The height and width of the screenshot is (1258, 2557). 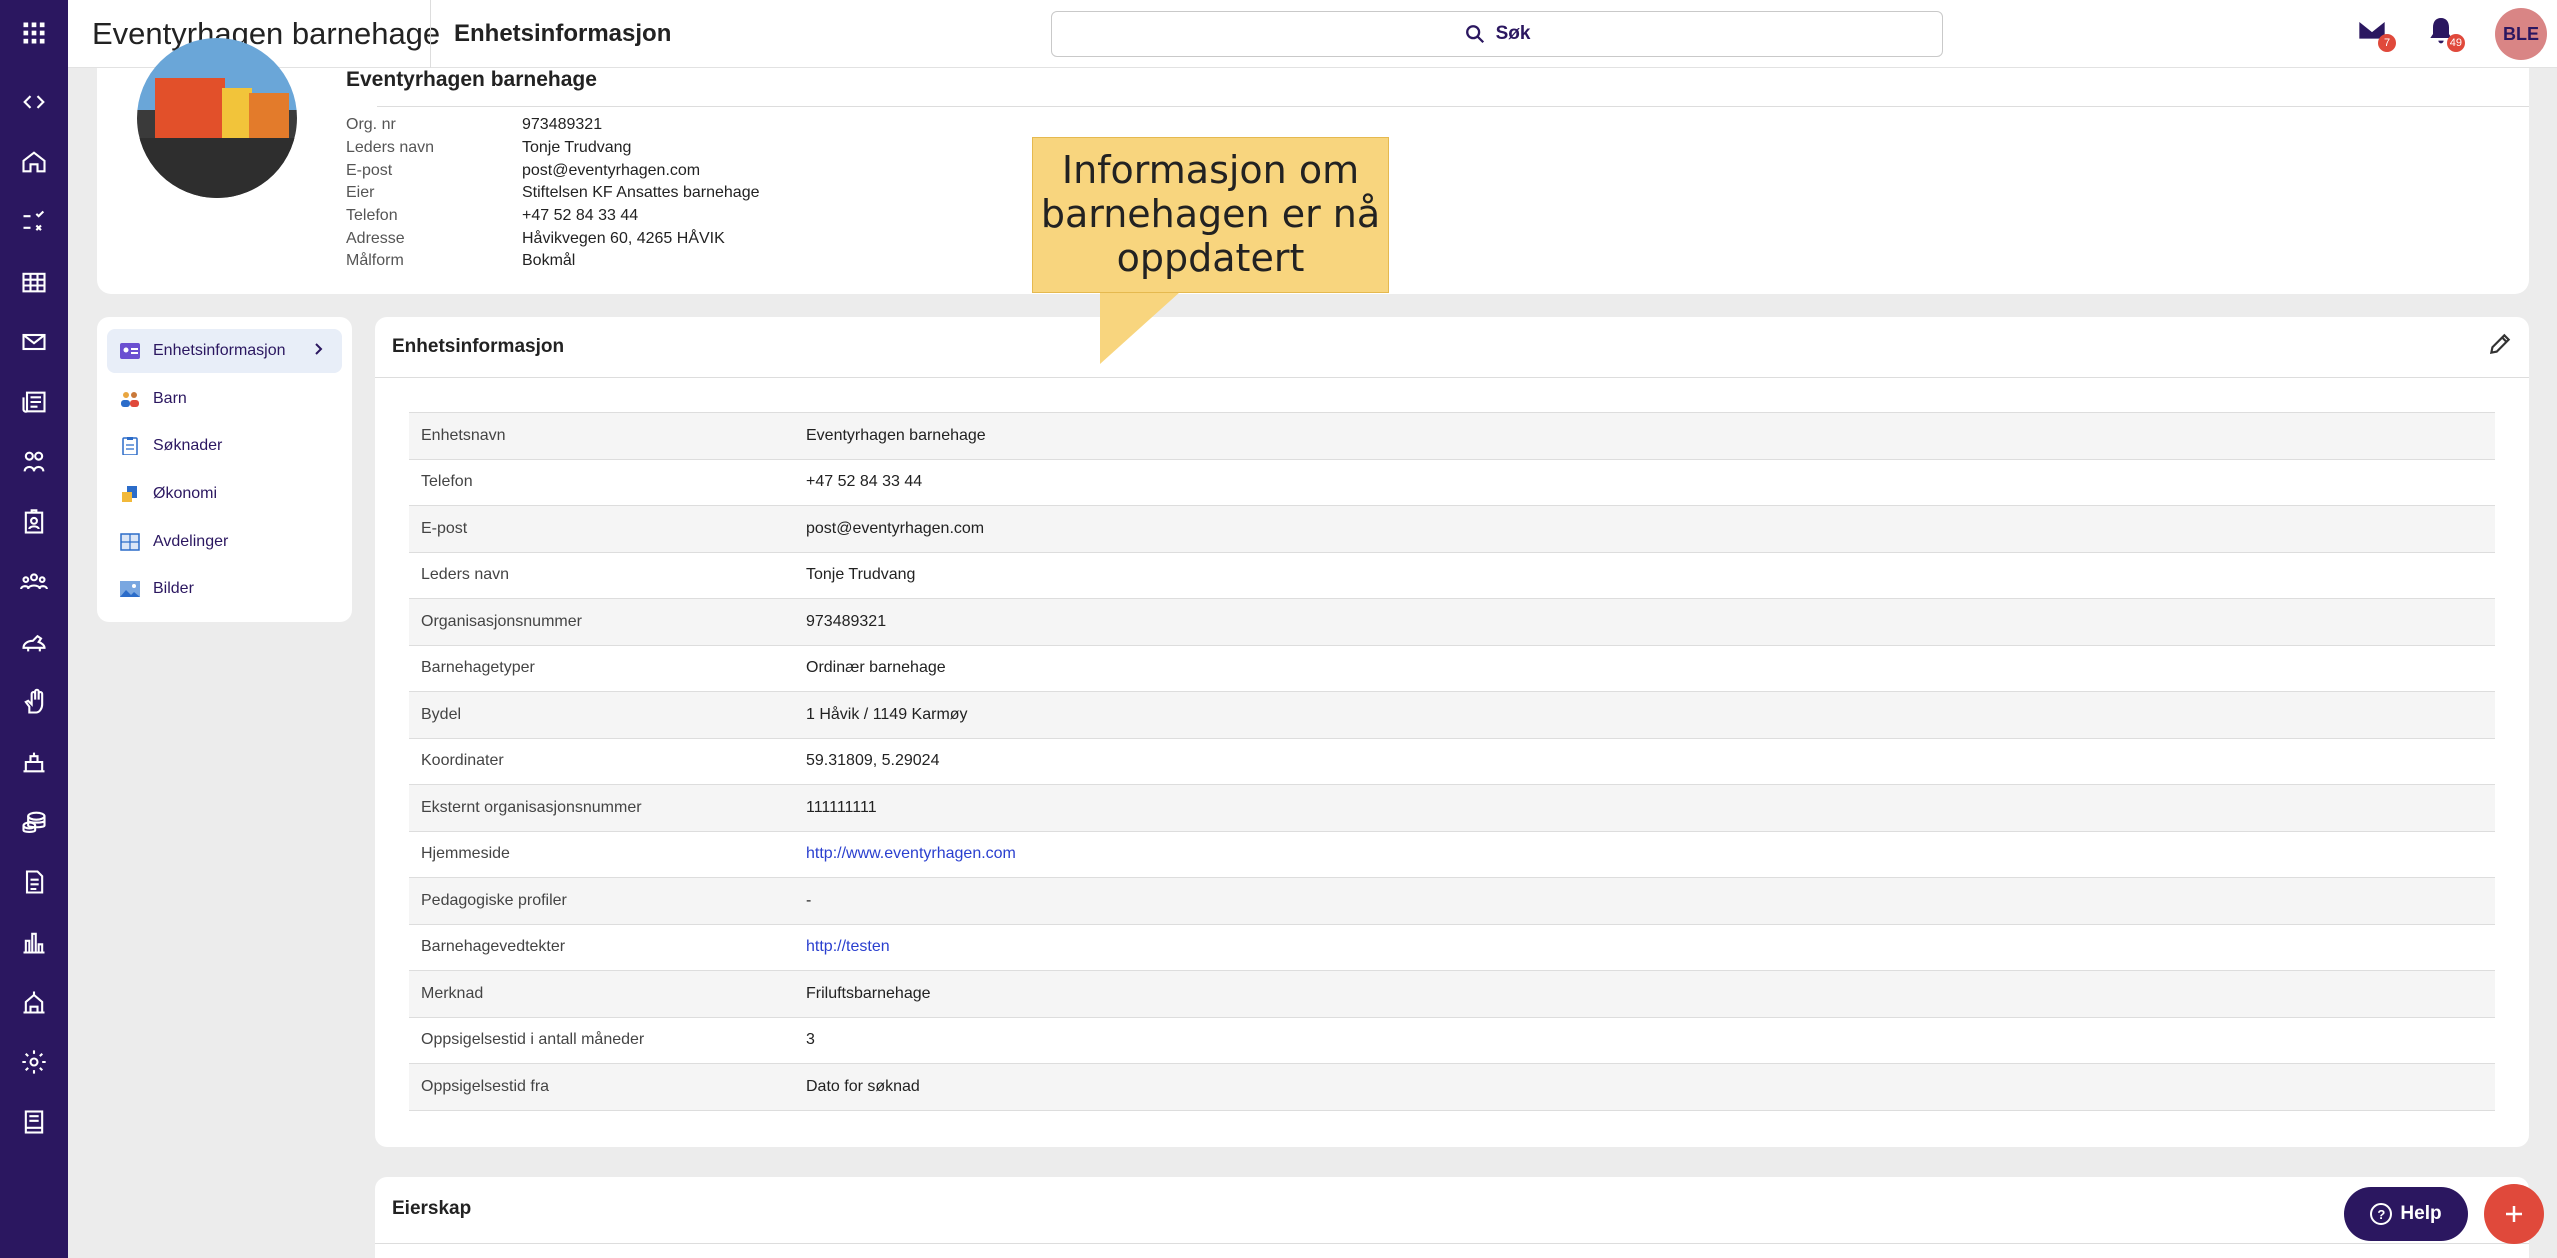 I want to click on detail-value: Bokmål, so click(x=549, y=261).